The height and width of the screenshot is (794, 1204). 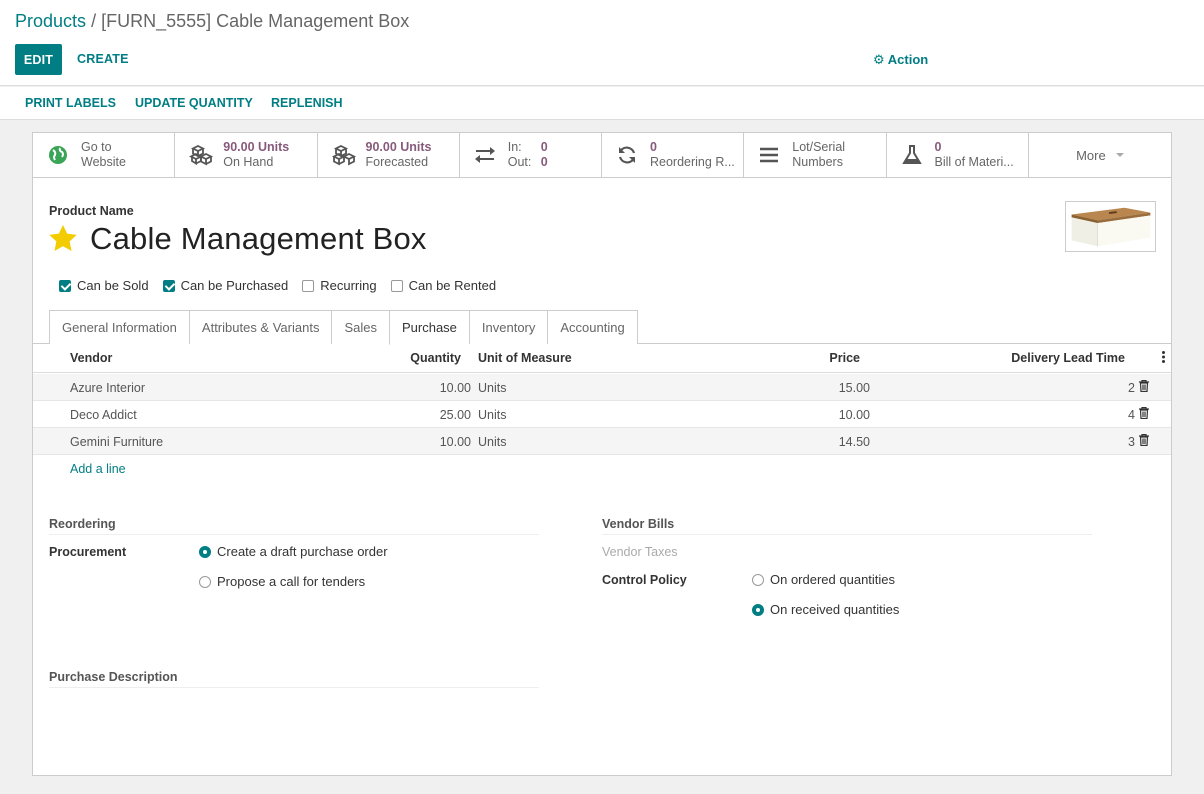 What do you see at coordinates (70, 103) in the screenshot?
I see `print-labels-button: Print Labels` at bounding box center [70, 103].